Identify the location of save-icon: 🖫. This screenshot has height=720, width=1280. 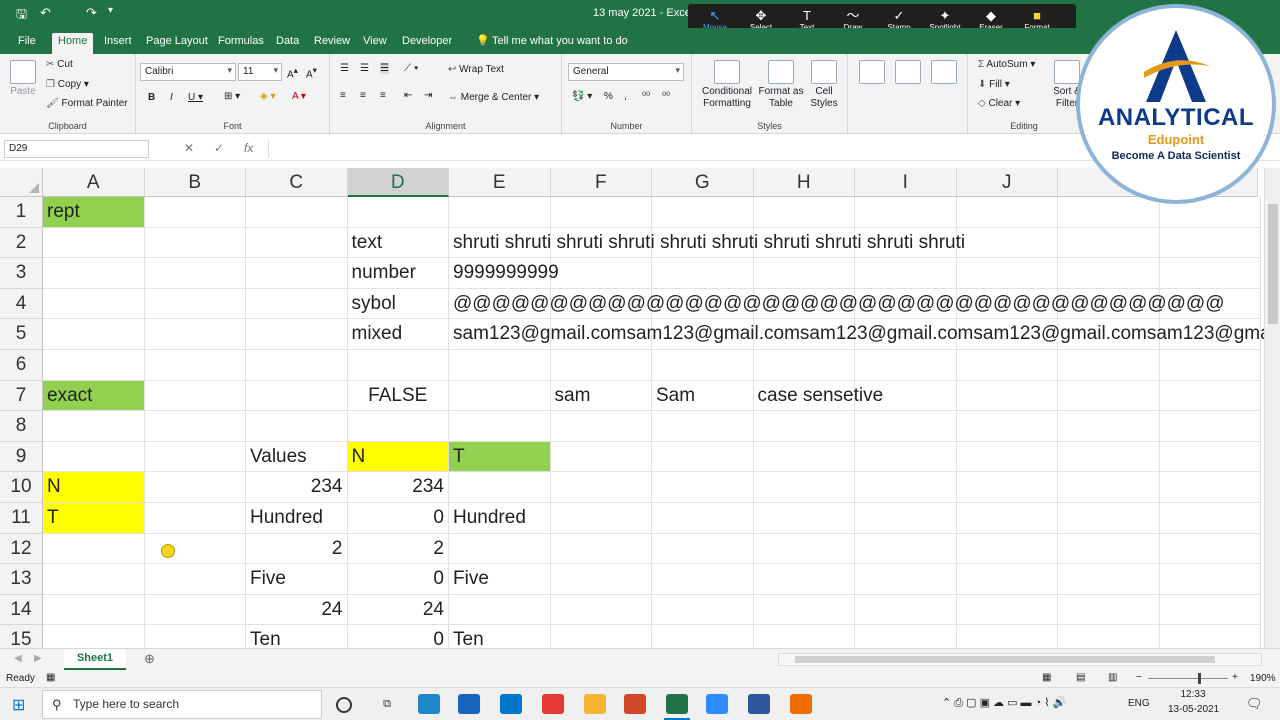
(21, 16).